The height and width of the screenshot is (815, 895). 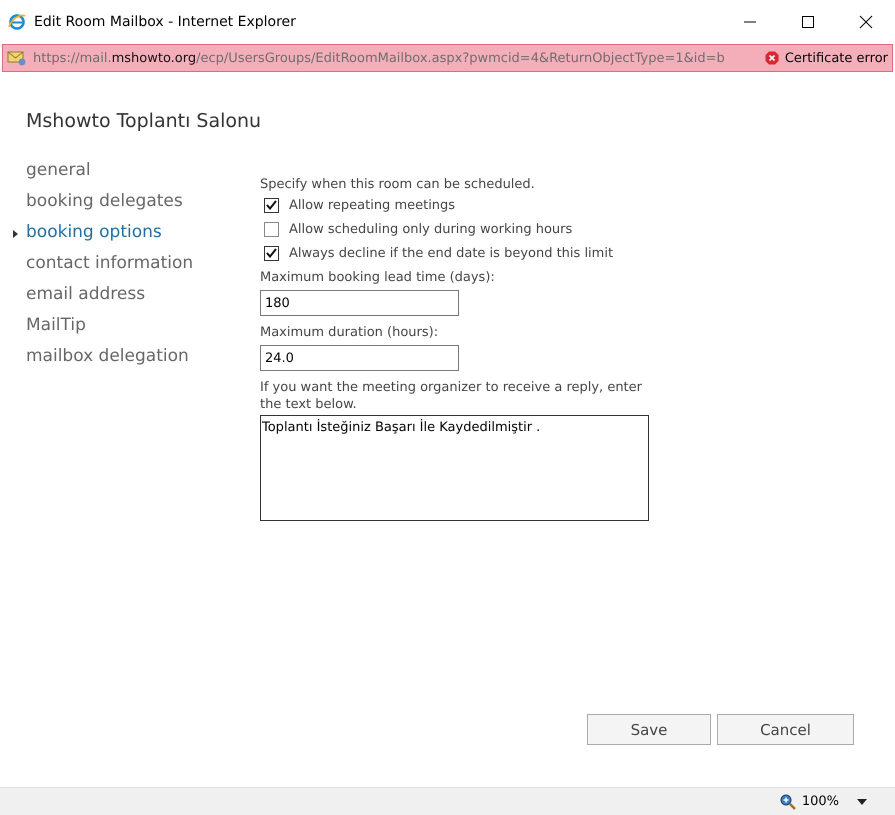 I want to click on cancel-button: Cancel, so click(x=785, y=729).